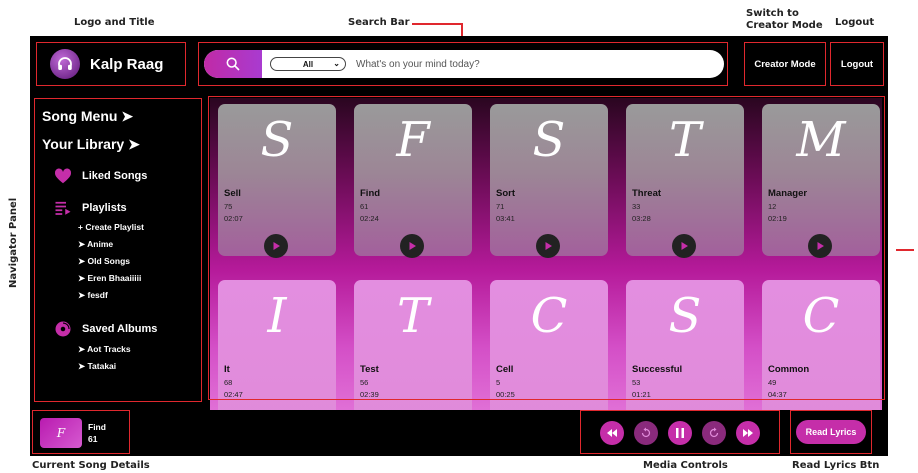 The image size is (918, 473). Describe the element at coordinates (97, 427) in the screenshot. I see `current-song-name: Find` at that location.